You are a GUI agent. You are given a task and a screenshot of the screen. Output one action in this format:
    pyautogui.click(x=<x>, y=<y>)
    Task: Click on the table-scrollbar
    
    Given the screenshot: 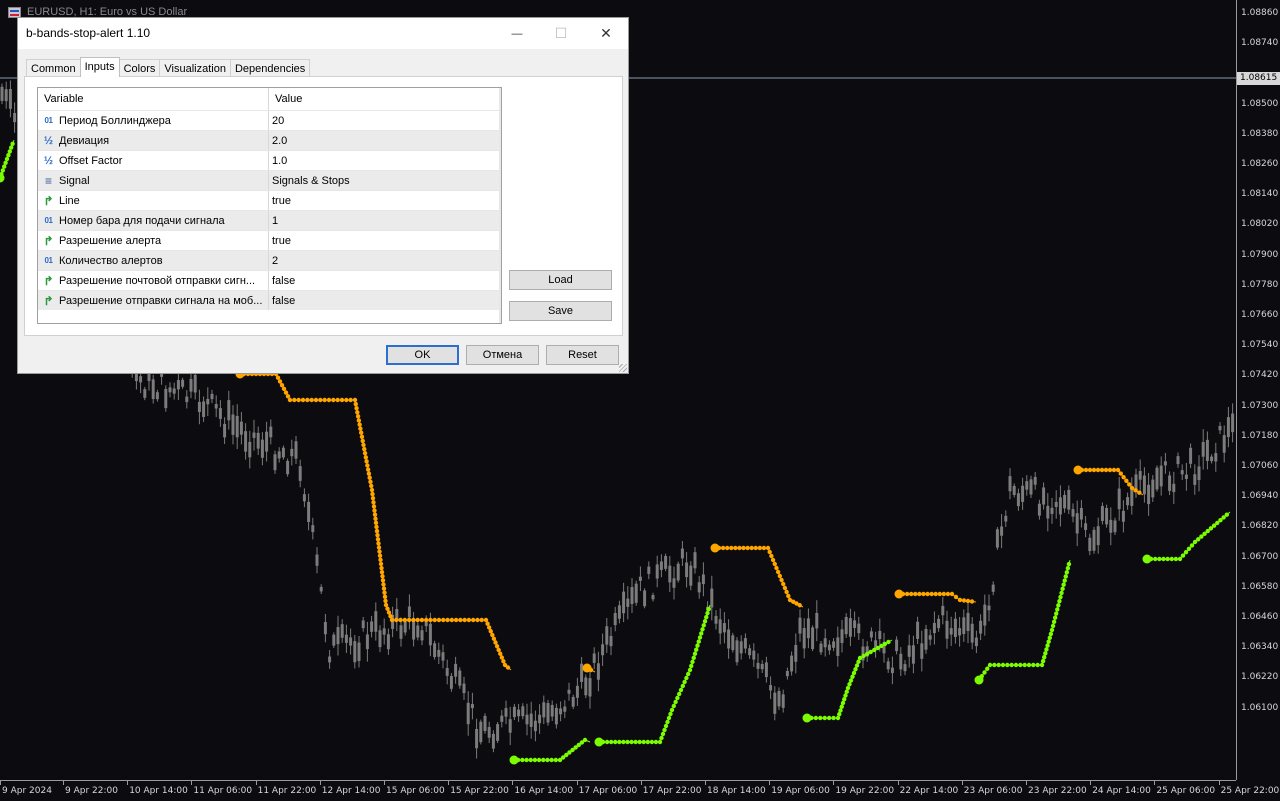 What is the action you would take?
    pyautogui.click(x=500, y=205)
    